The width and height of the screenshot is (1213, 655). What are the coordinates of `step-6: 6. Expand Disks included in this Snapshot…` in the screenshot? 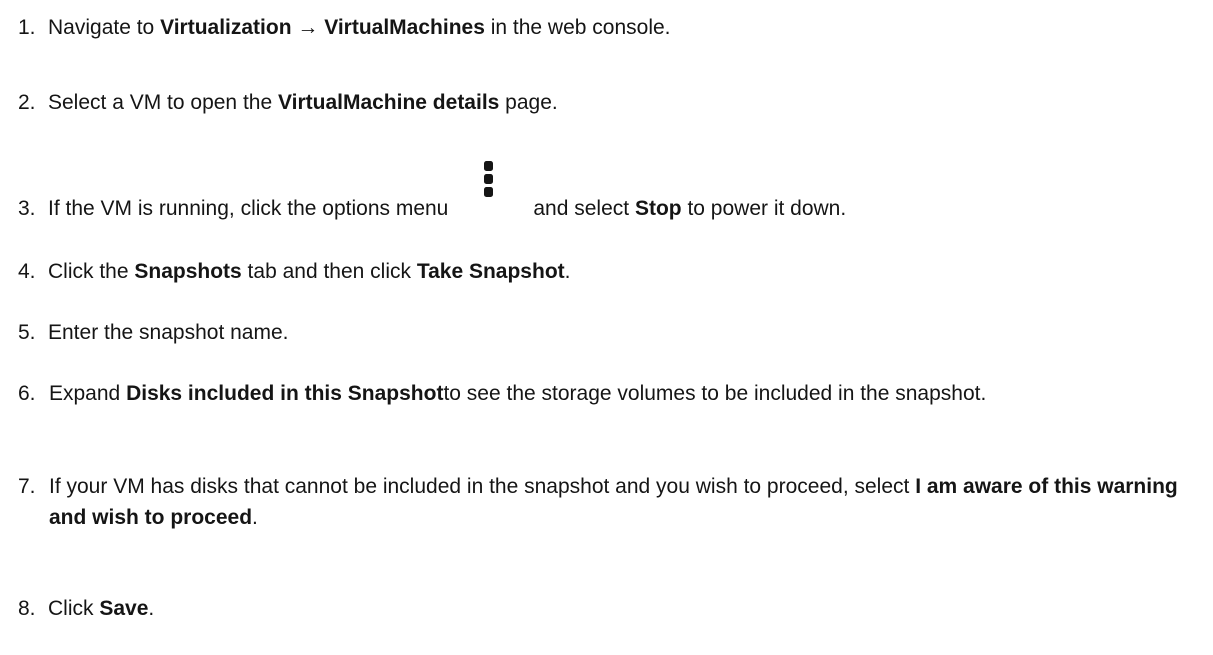 It's located at (605, 393).